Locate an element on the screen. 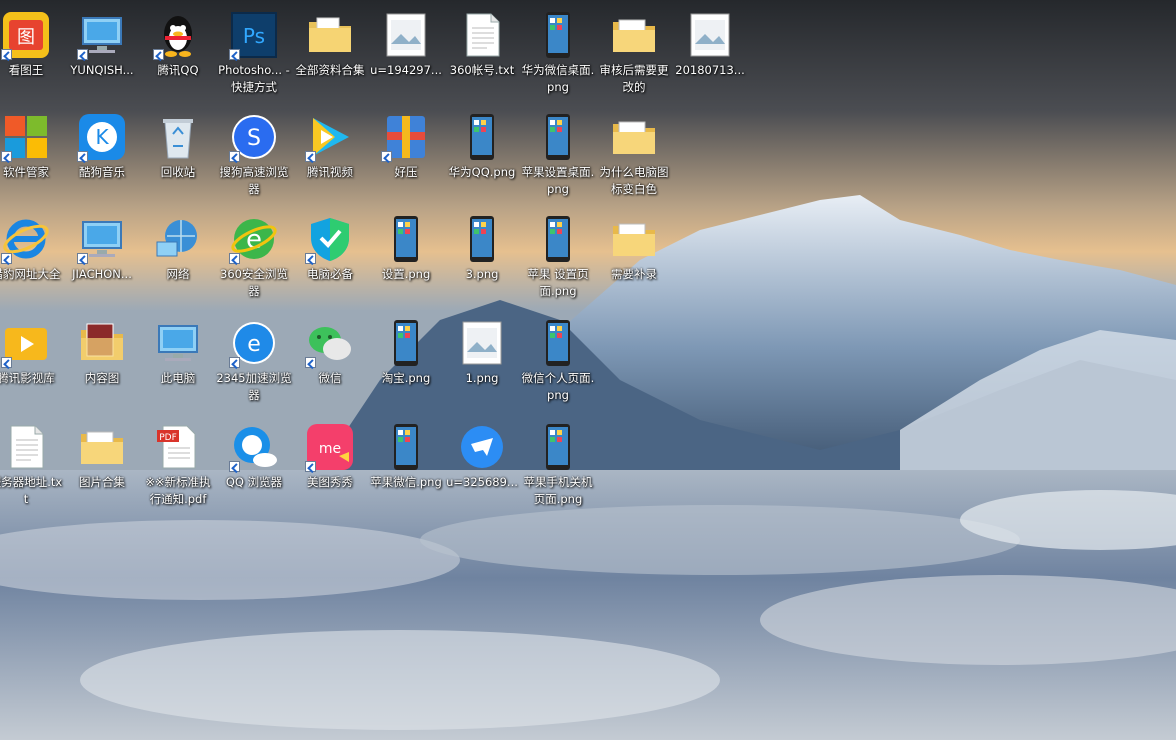 Image resolution: width=1176 pixels, height=740 pixels. desktop-icon: 服务器地址.txt is located at coordinates (32, 466).